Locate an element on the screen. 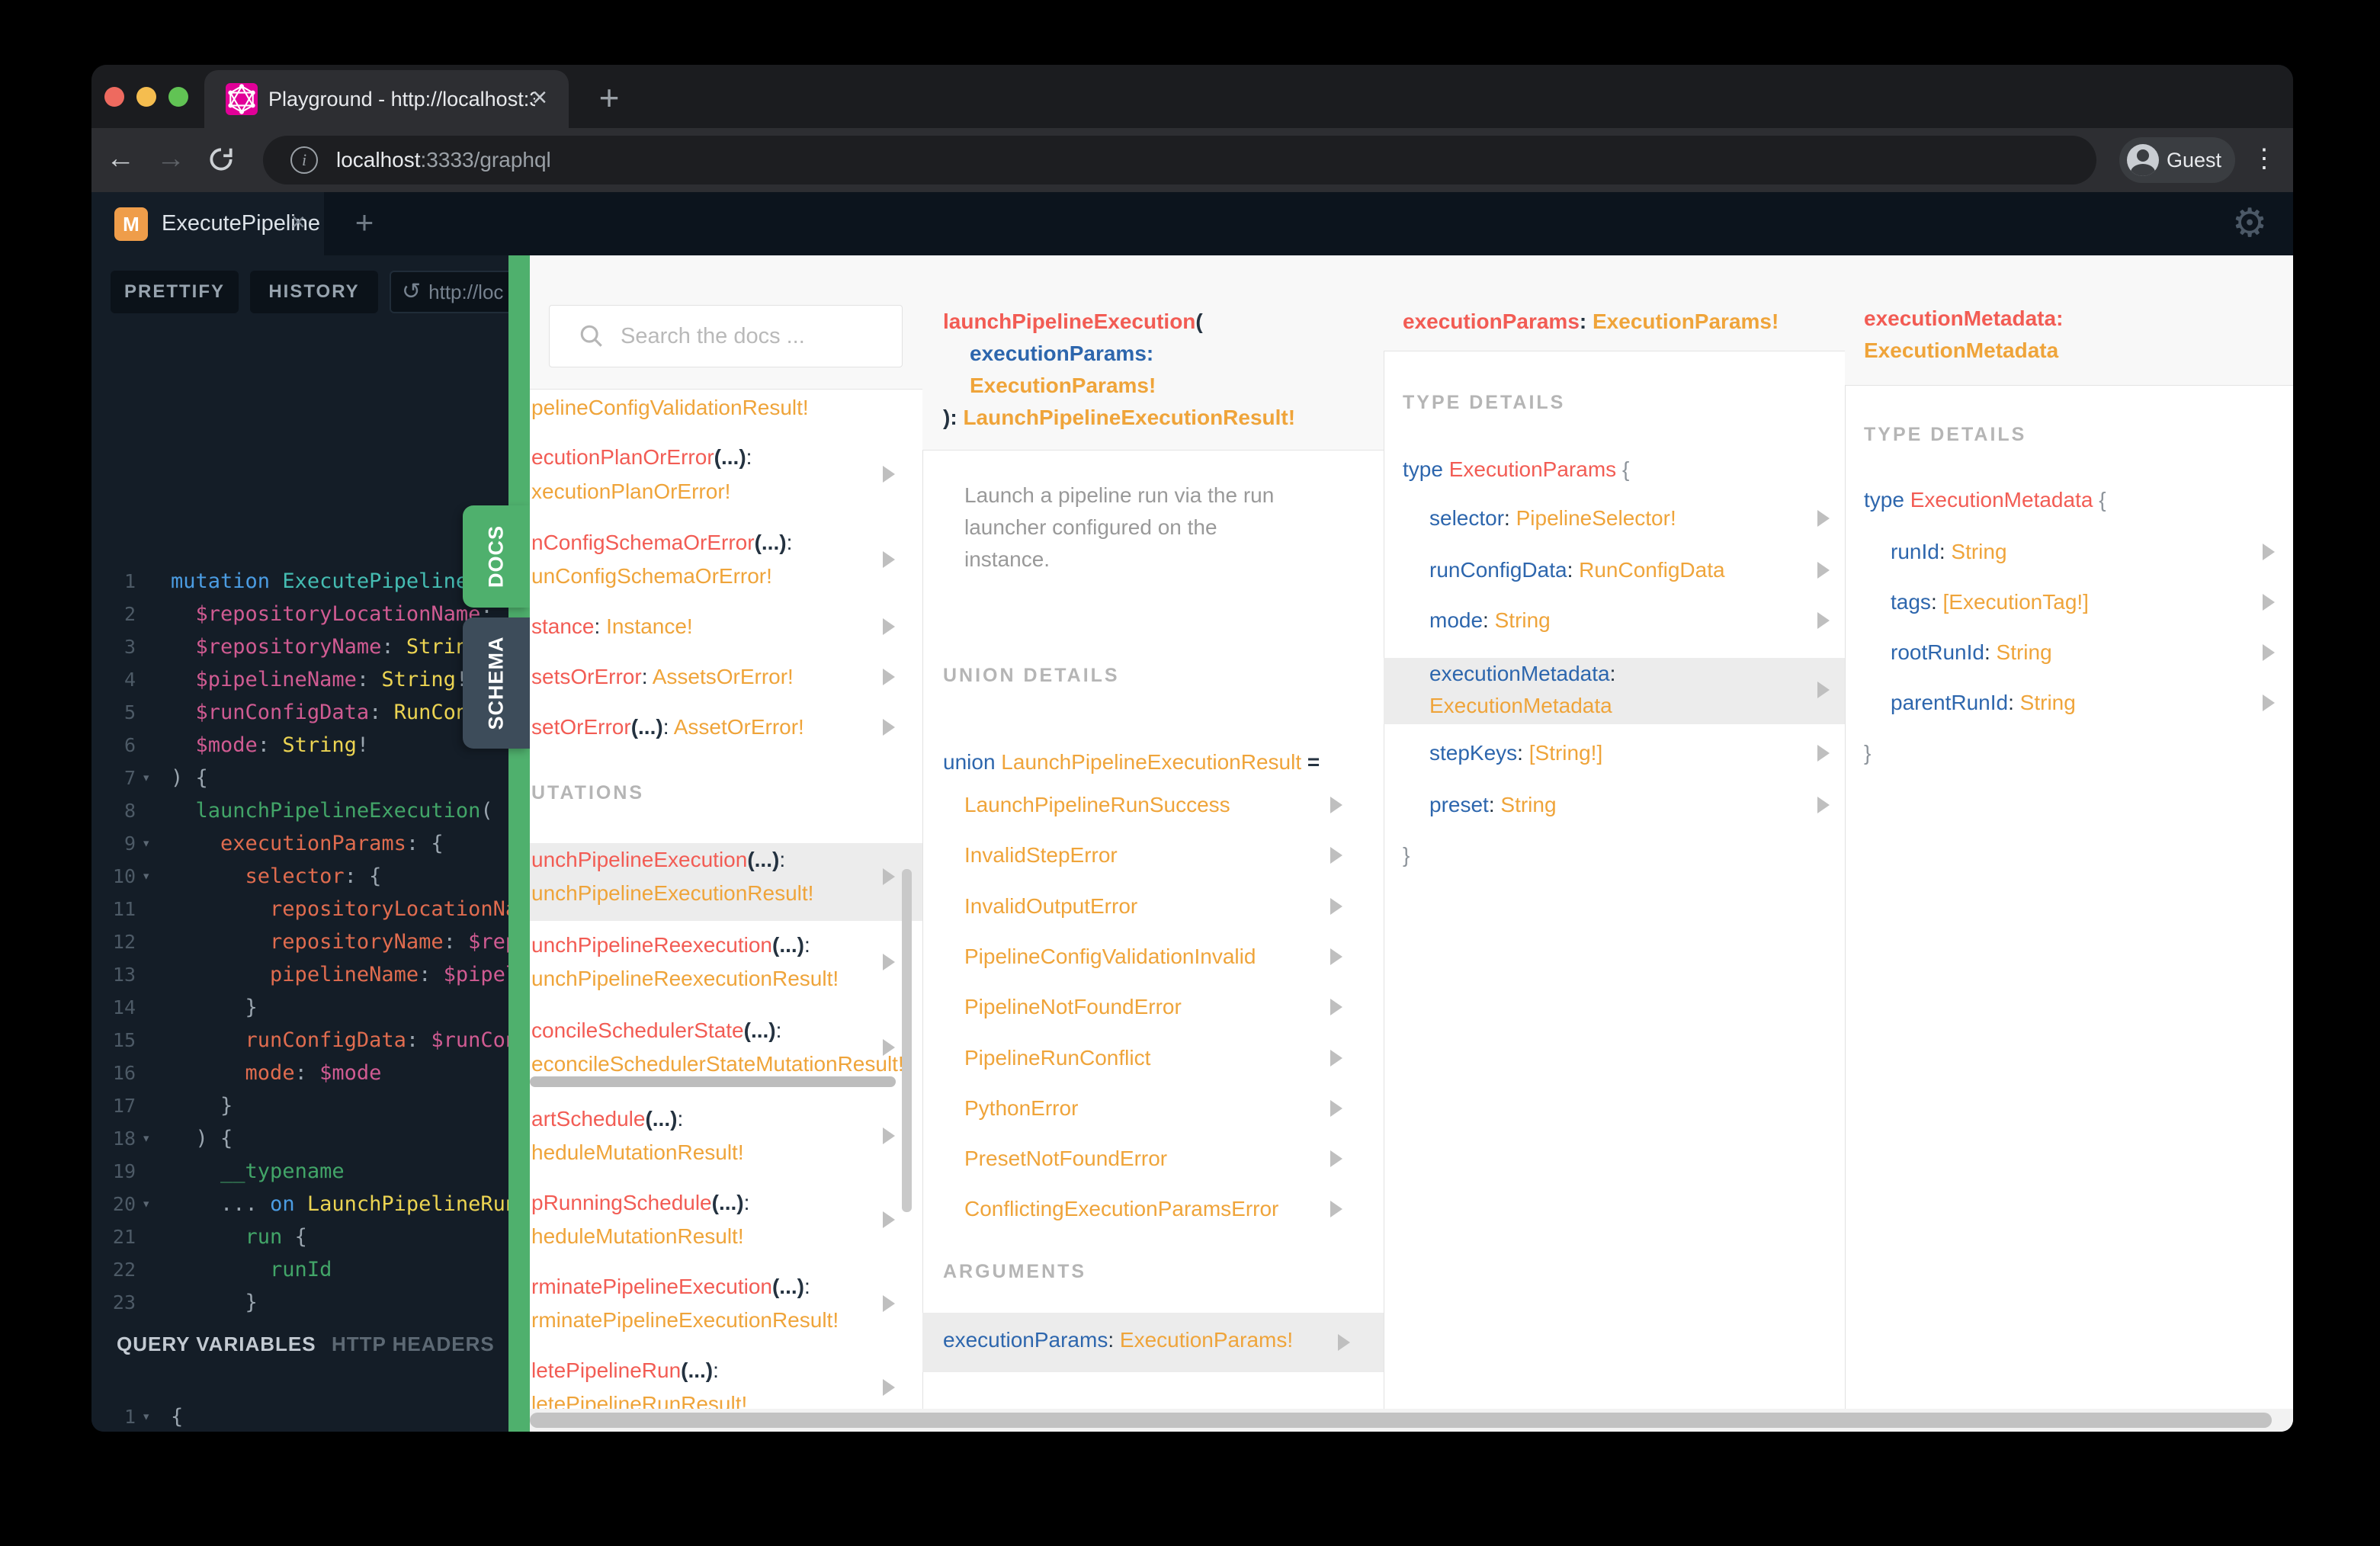 This screenshot has height=1546, width=2380. docs-field-type: unConfigSchemaOrError! is located at coordinates (651, 576).